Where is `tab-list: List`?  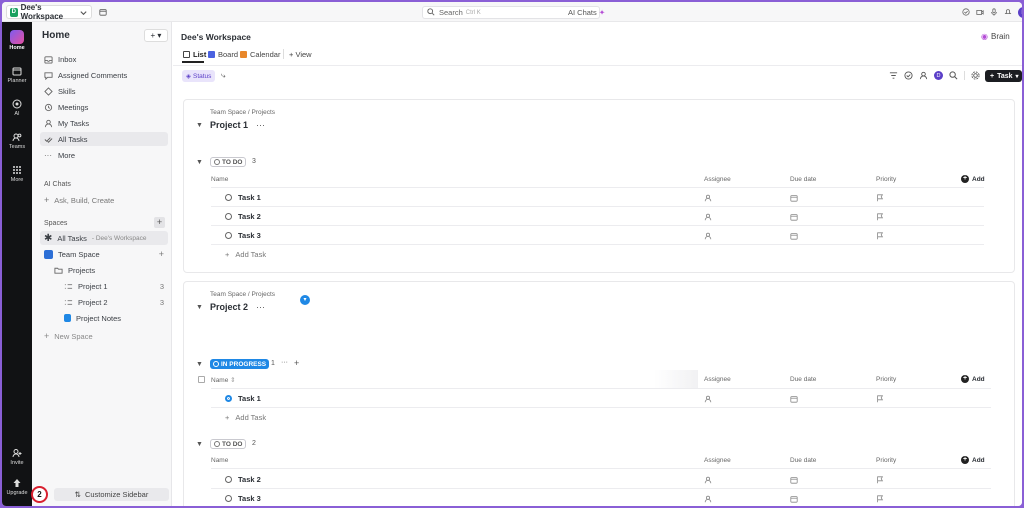
tab-list: List is located at coordinates (194, 54).